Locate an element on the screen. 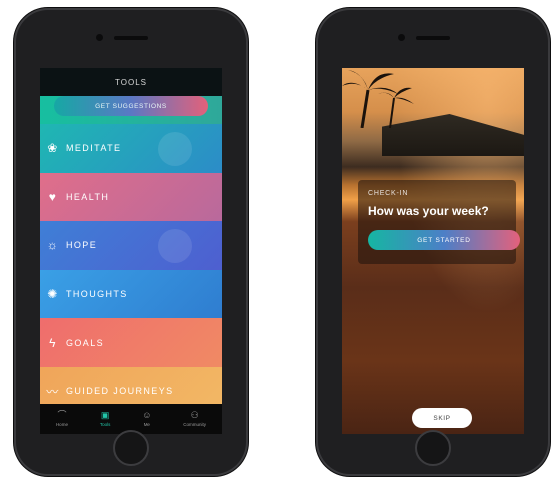 Image resolution: width=553 pixels, height=480 pixels. suggestions-bar: GET SUGGESTIONS is located at coordinates (131, 110).